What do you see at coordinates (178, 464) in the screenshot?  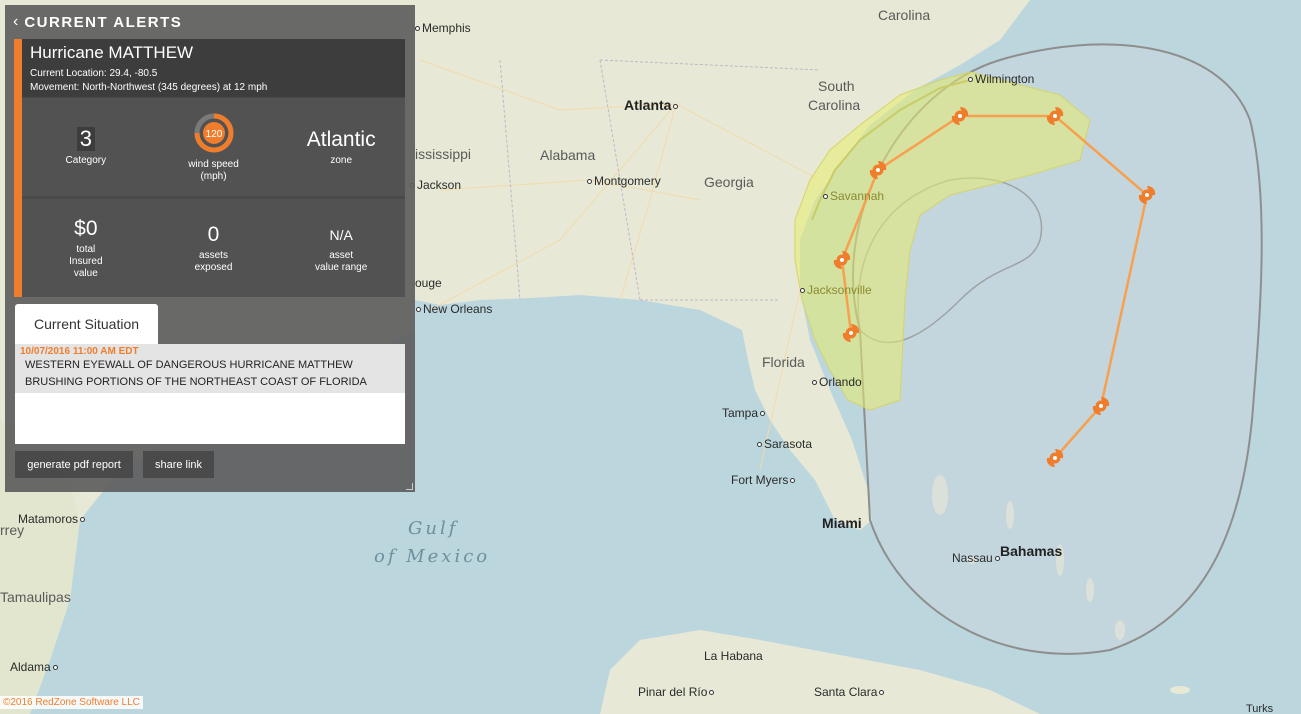 I see `share-link-button: share link` at bounding box center [178, 464].